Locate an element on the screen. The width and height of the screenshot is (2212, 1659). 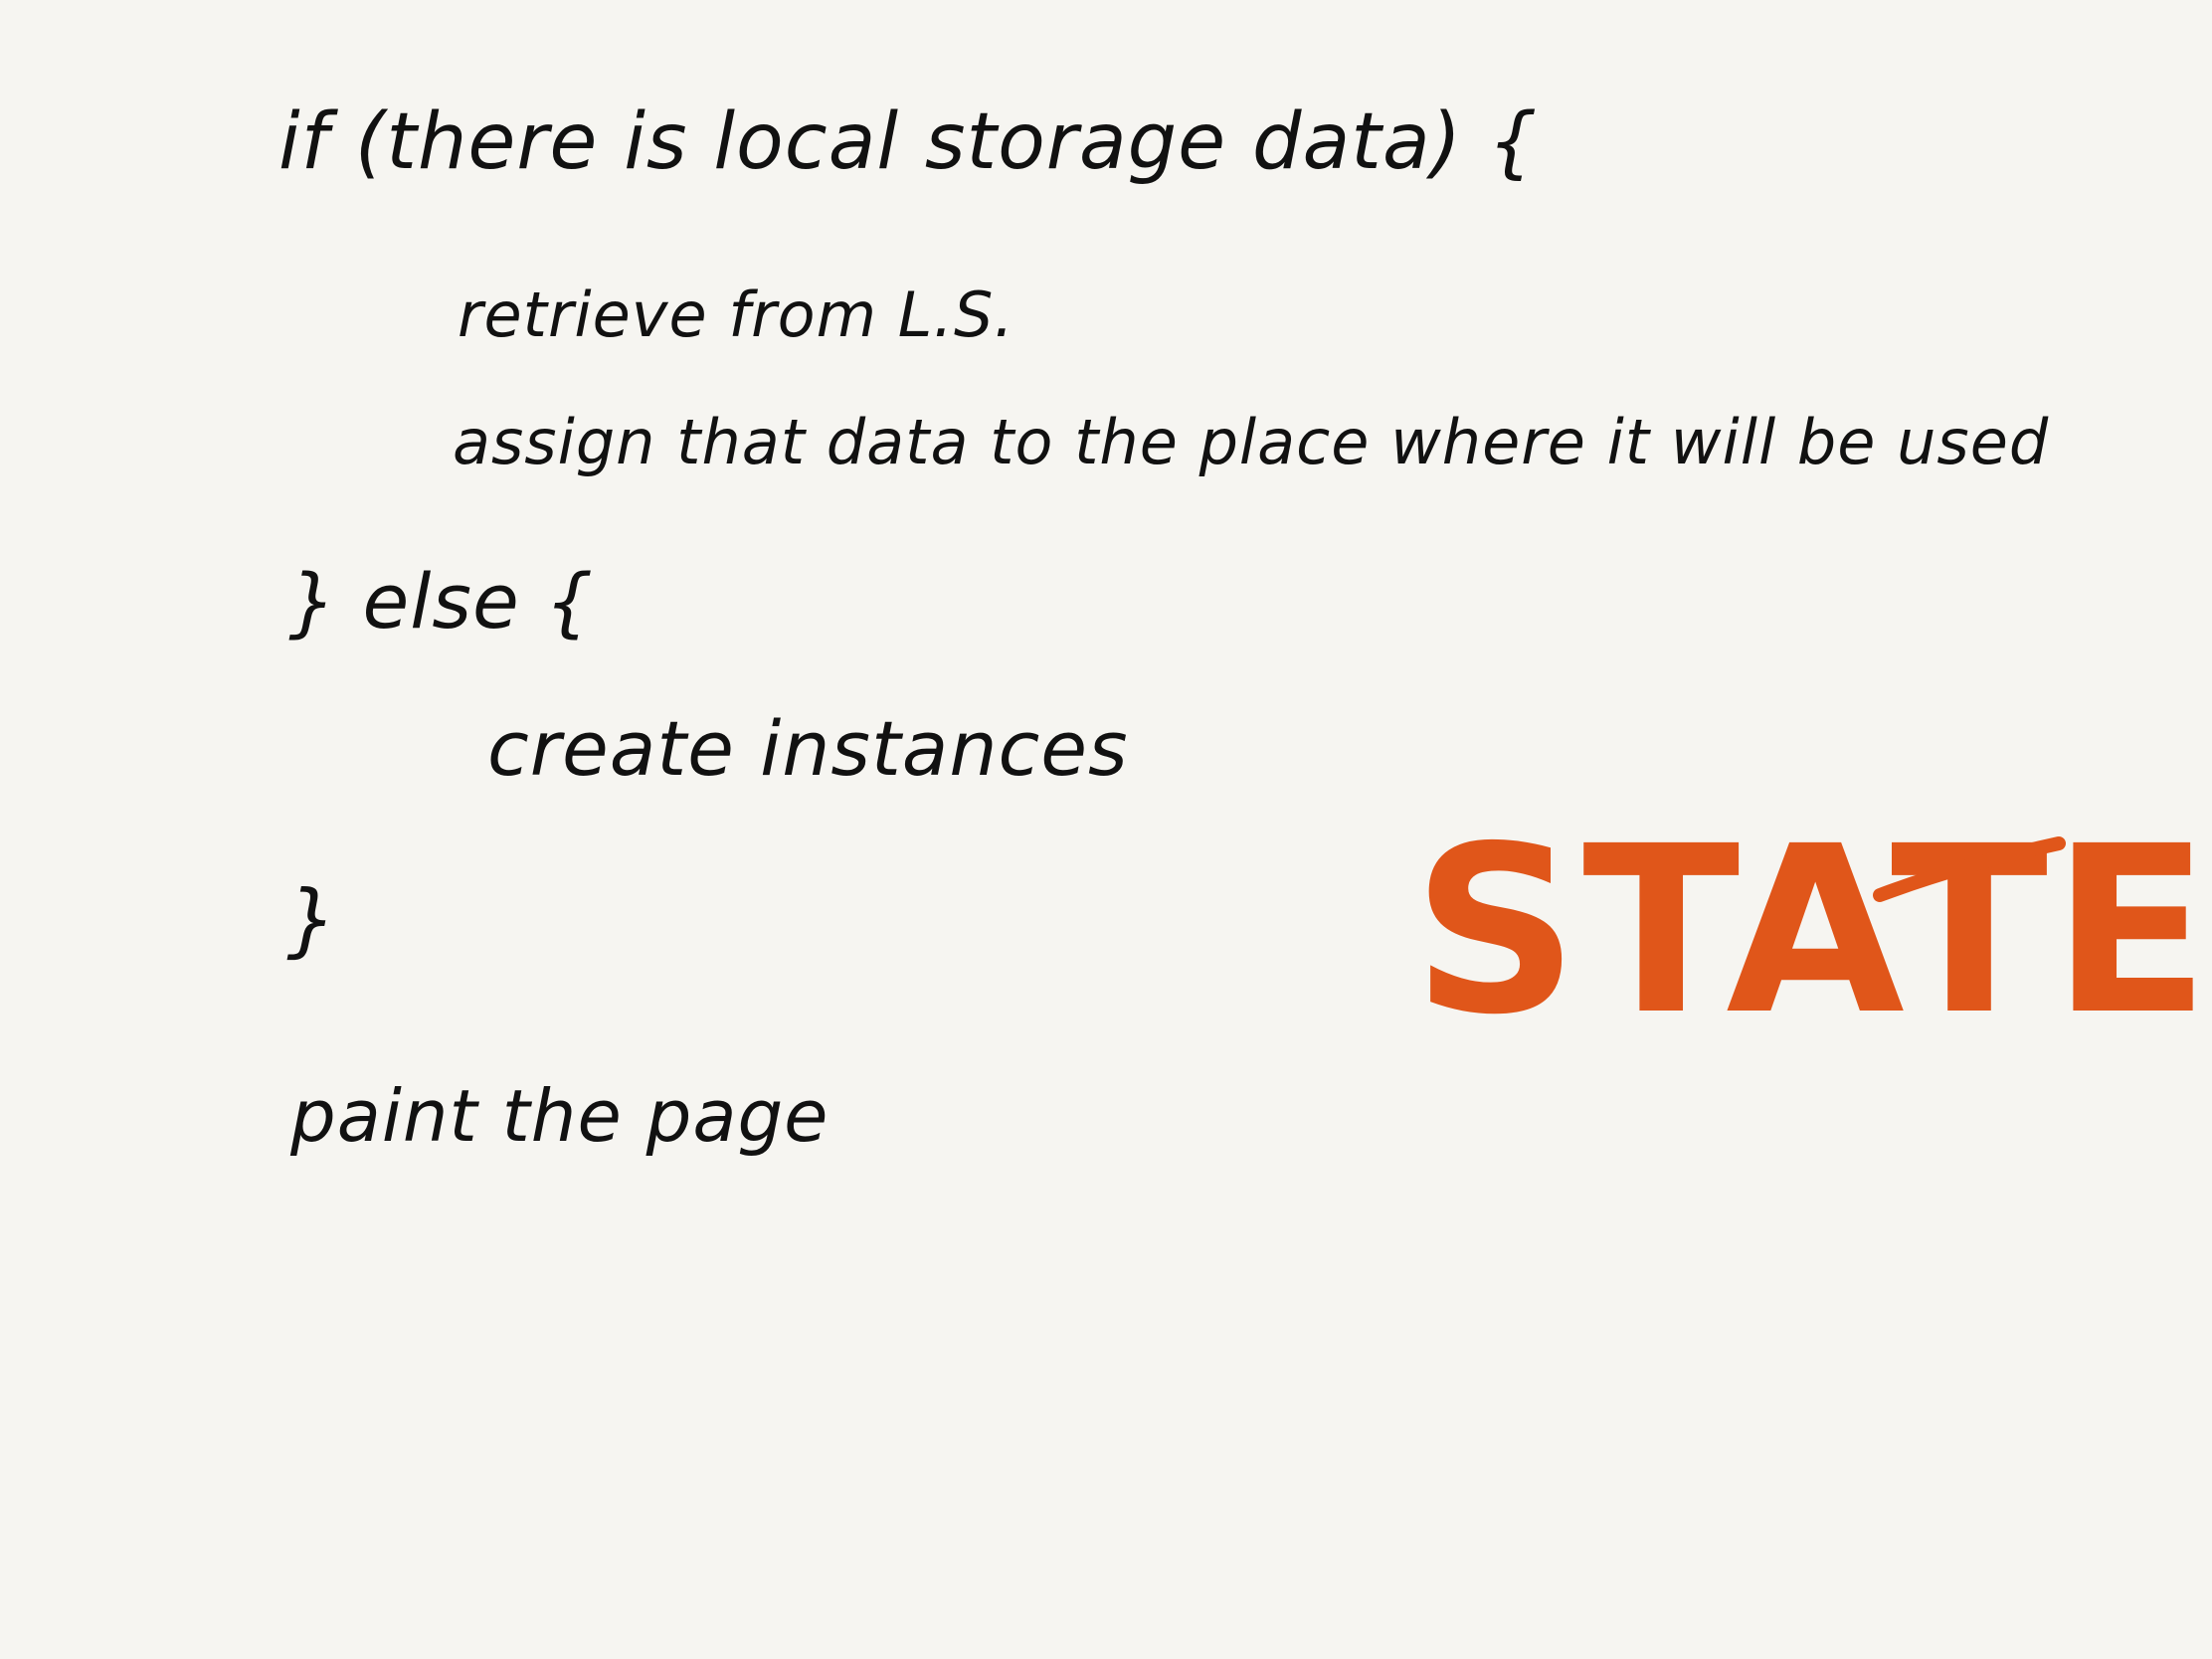
else-line: } else { is located at coordinates (441, 601).